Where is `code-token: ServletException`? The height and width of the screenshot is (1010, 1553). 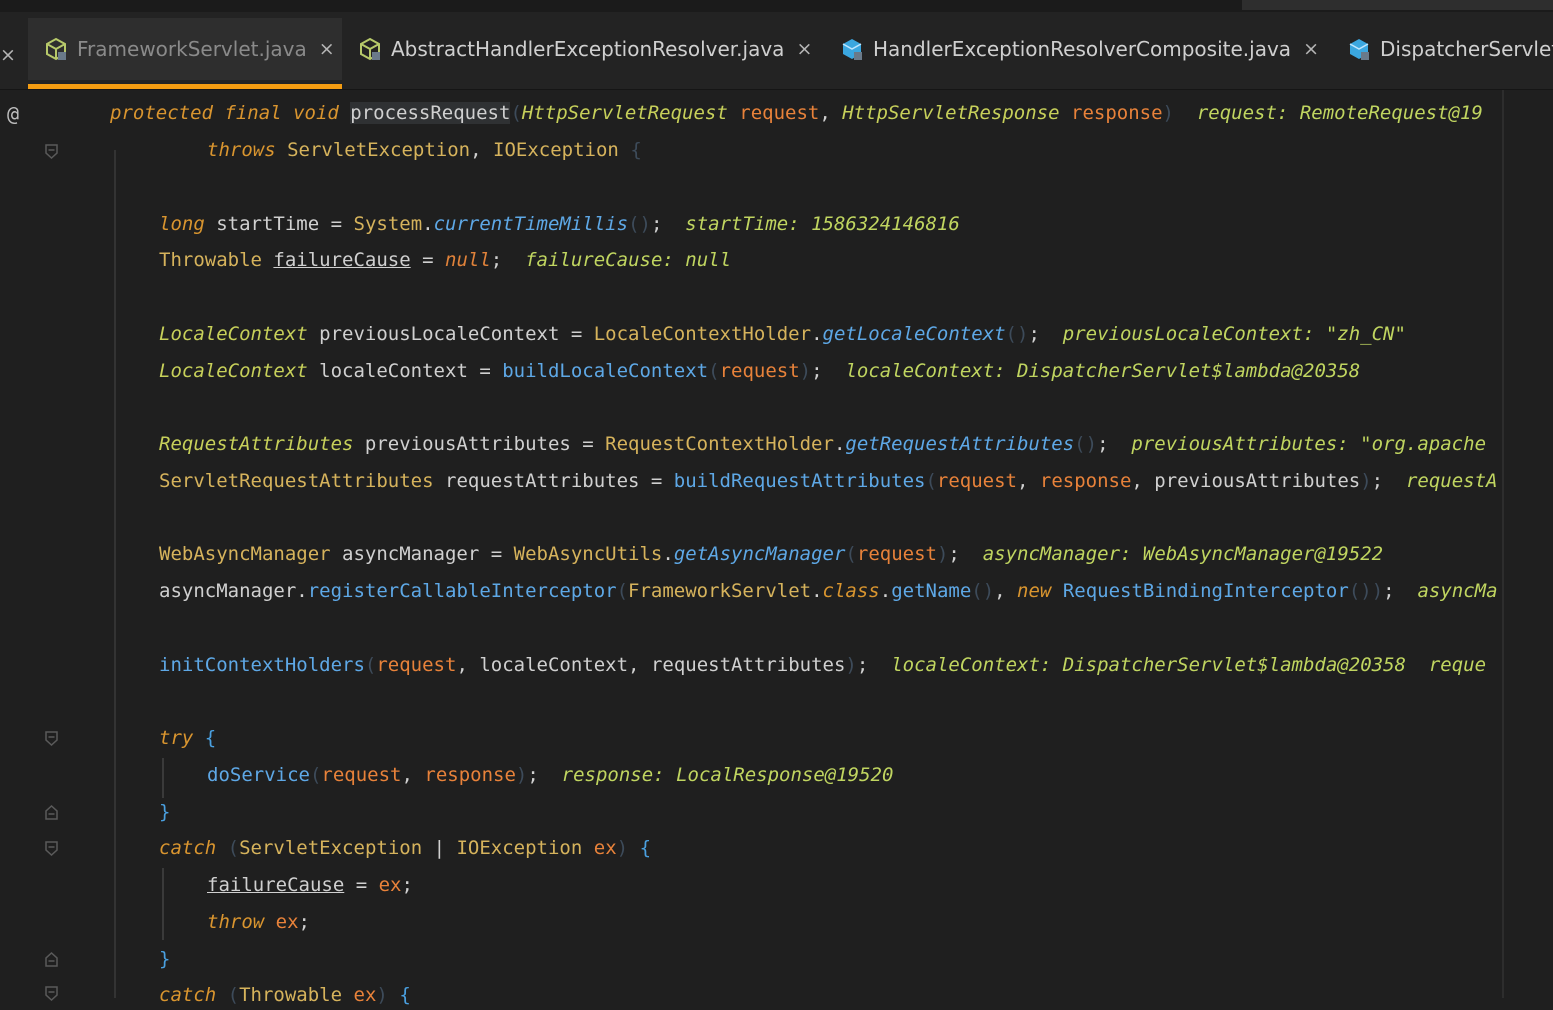 code-token: ServletException is located at coordinates (379, 150).